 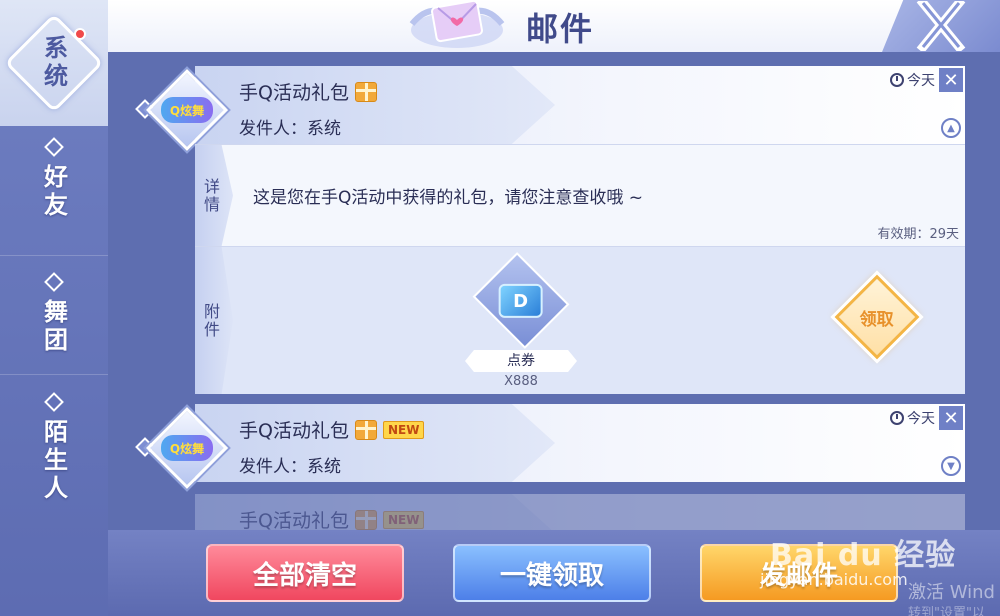 I want to click on attachment-name: 点券, so click(x=521, y=361).